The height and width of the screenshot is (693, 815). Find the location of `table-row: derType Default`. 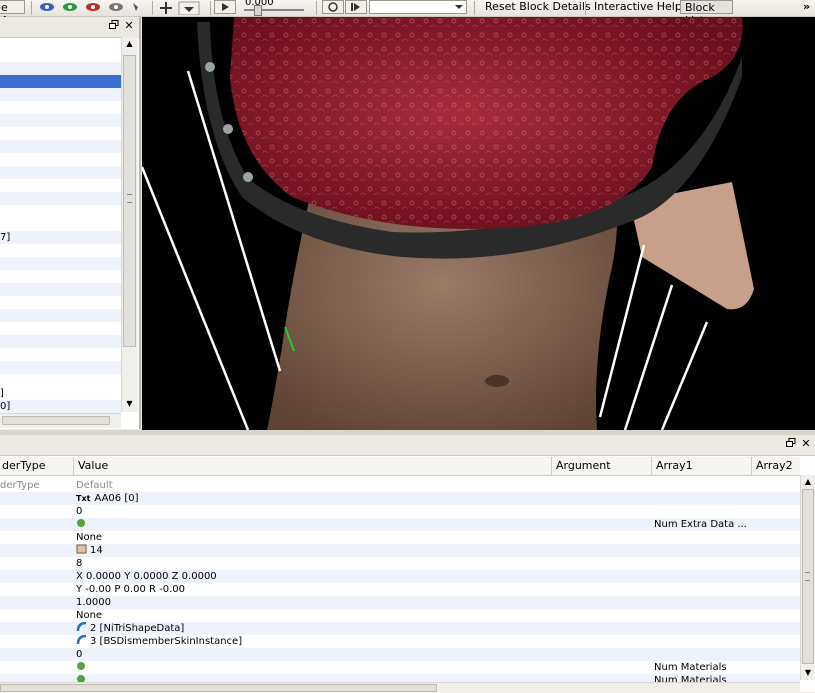

table-row: derType Default is located at coordinates (400, 485).